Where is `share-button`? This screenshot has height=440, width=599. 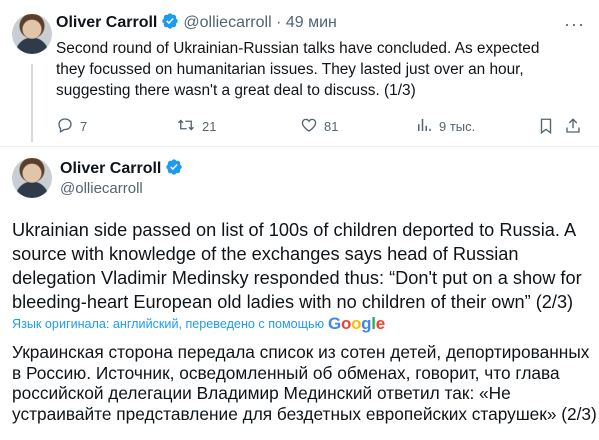
share-button is located at coordinates (576, 127).